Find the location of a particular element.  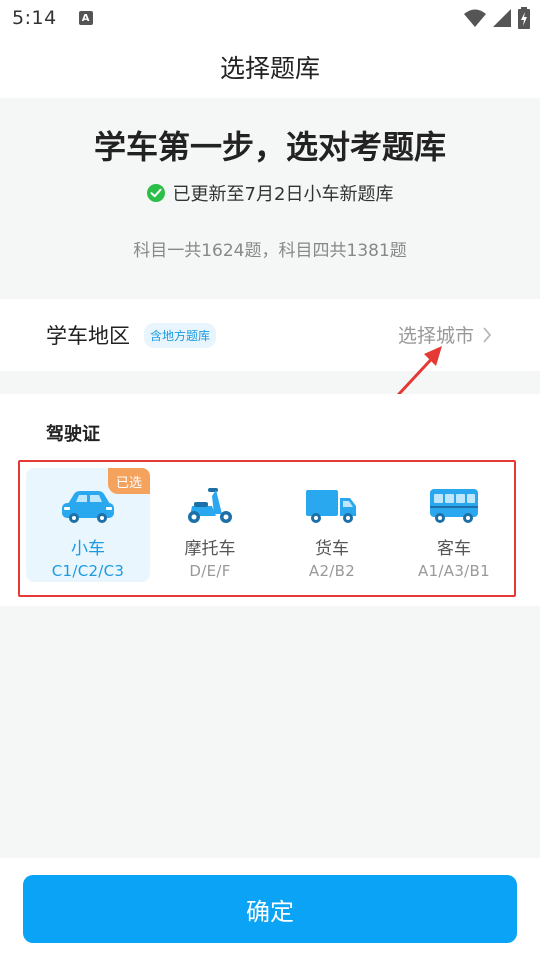

license-label: 驾驶证 is located at coordinates (73, 434).